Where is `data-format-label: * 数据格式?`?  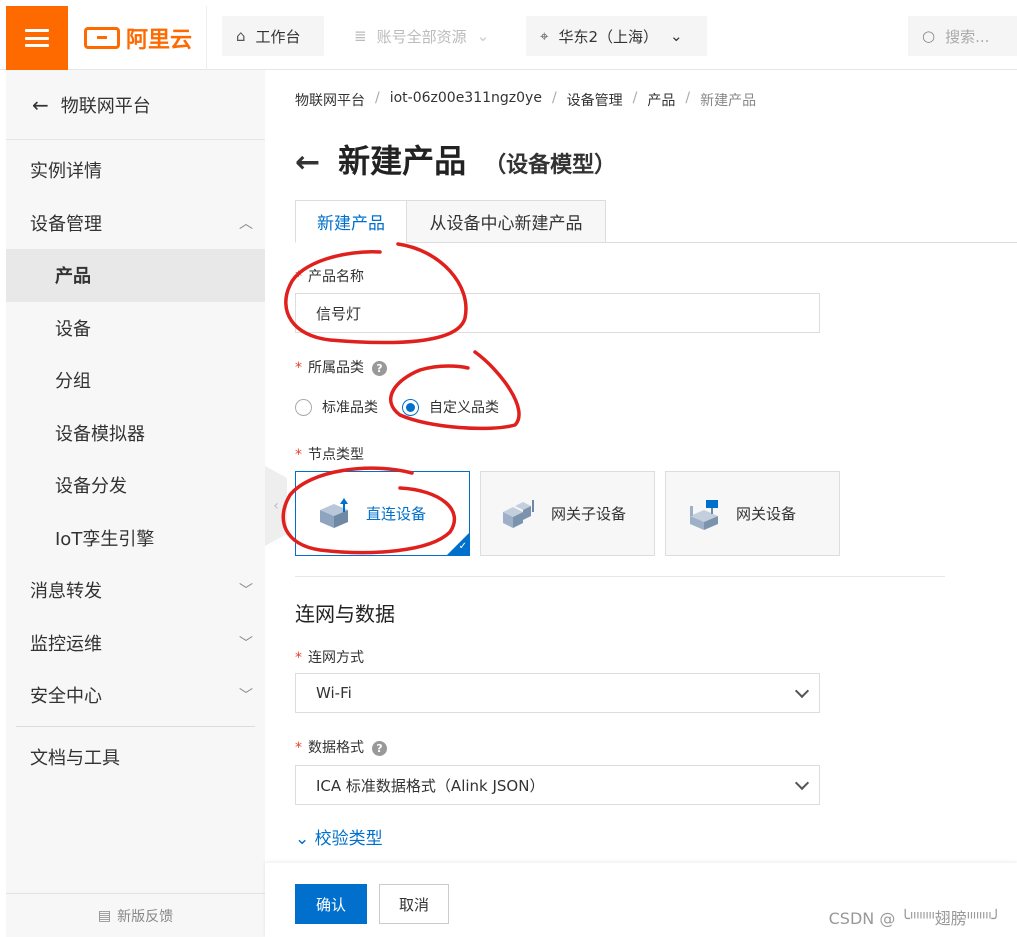 data-format-label: * 数据格式? is located at coordinates (341, 747).